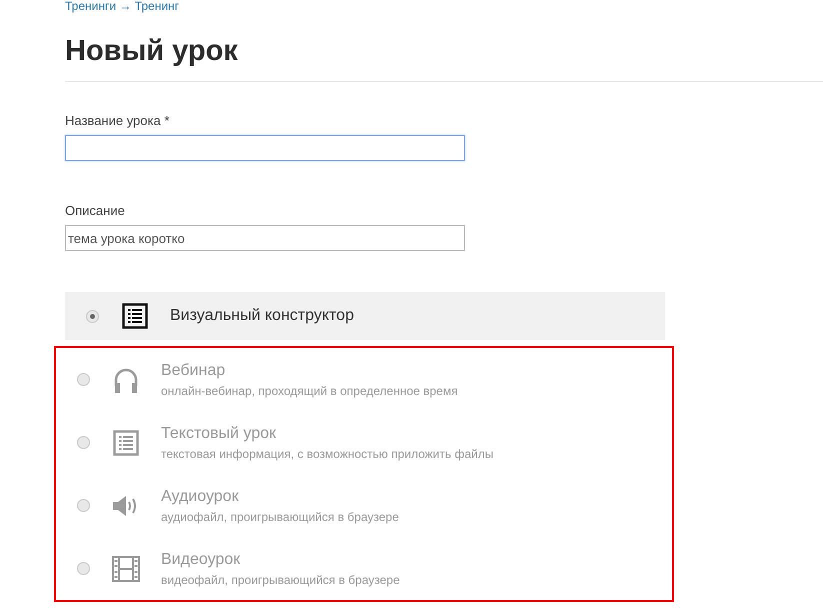 Image resolution: width=823 pixels, height=613 pixels. I want to click on page-title: Новый урок, so click(152, 51).